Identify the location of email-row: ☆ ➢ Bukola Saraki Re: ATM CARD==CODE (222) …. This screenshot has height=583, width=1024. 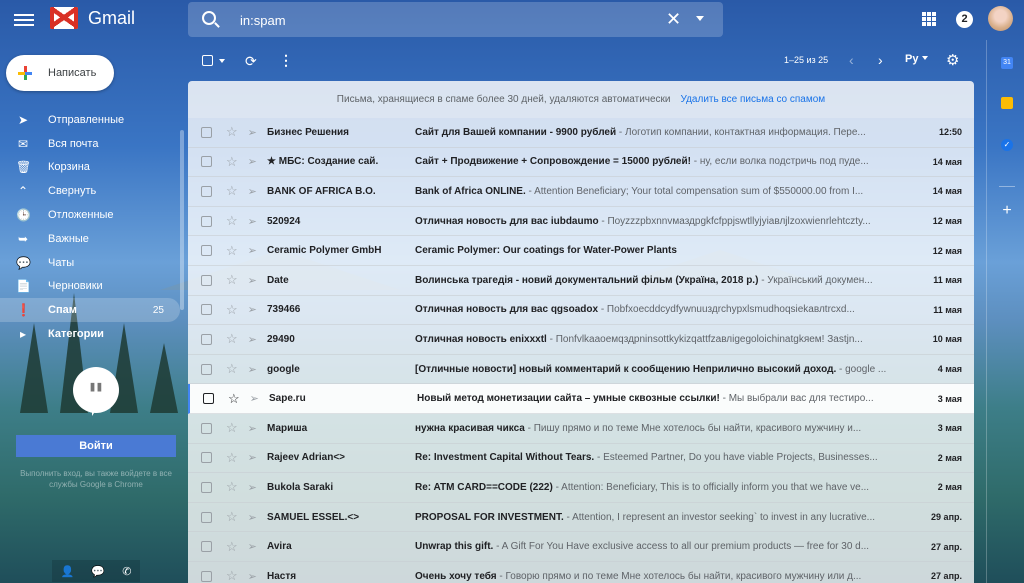
(581, 488).